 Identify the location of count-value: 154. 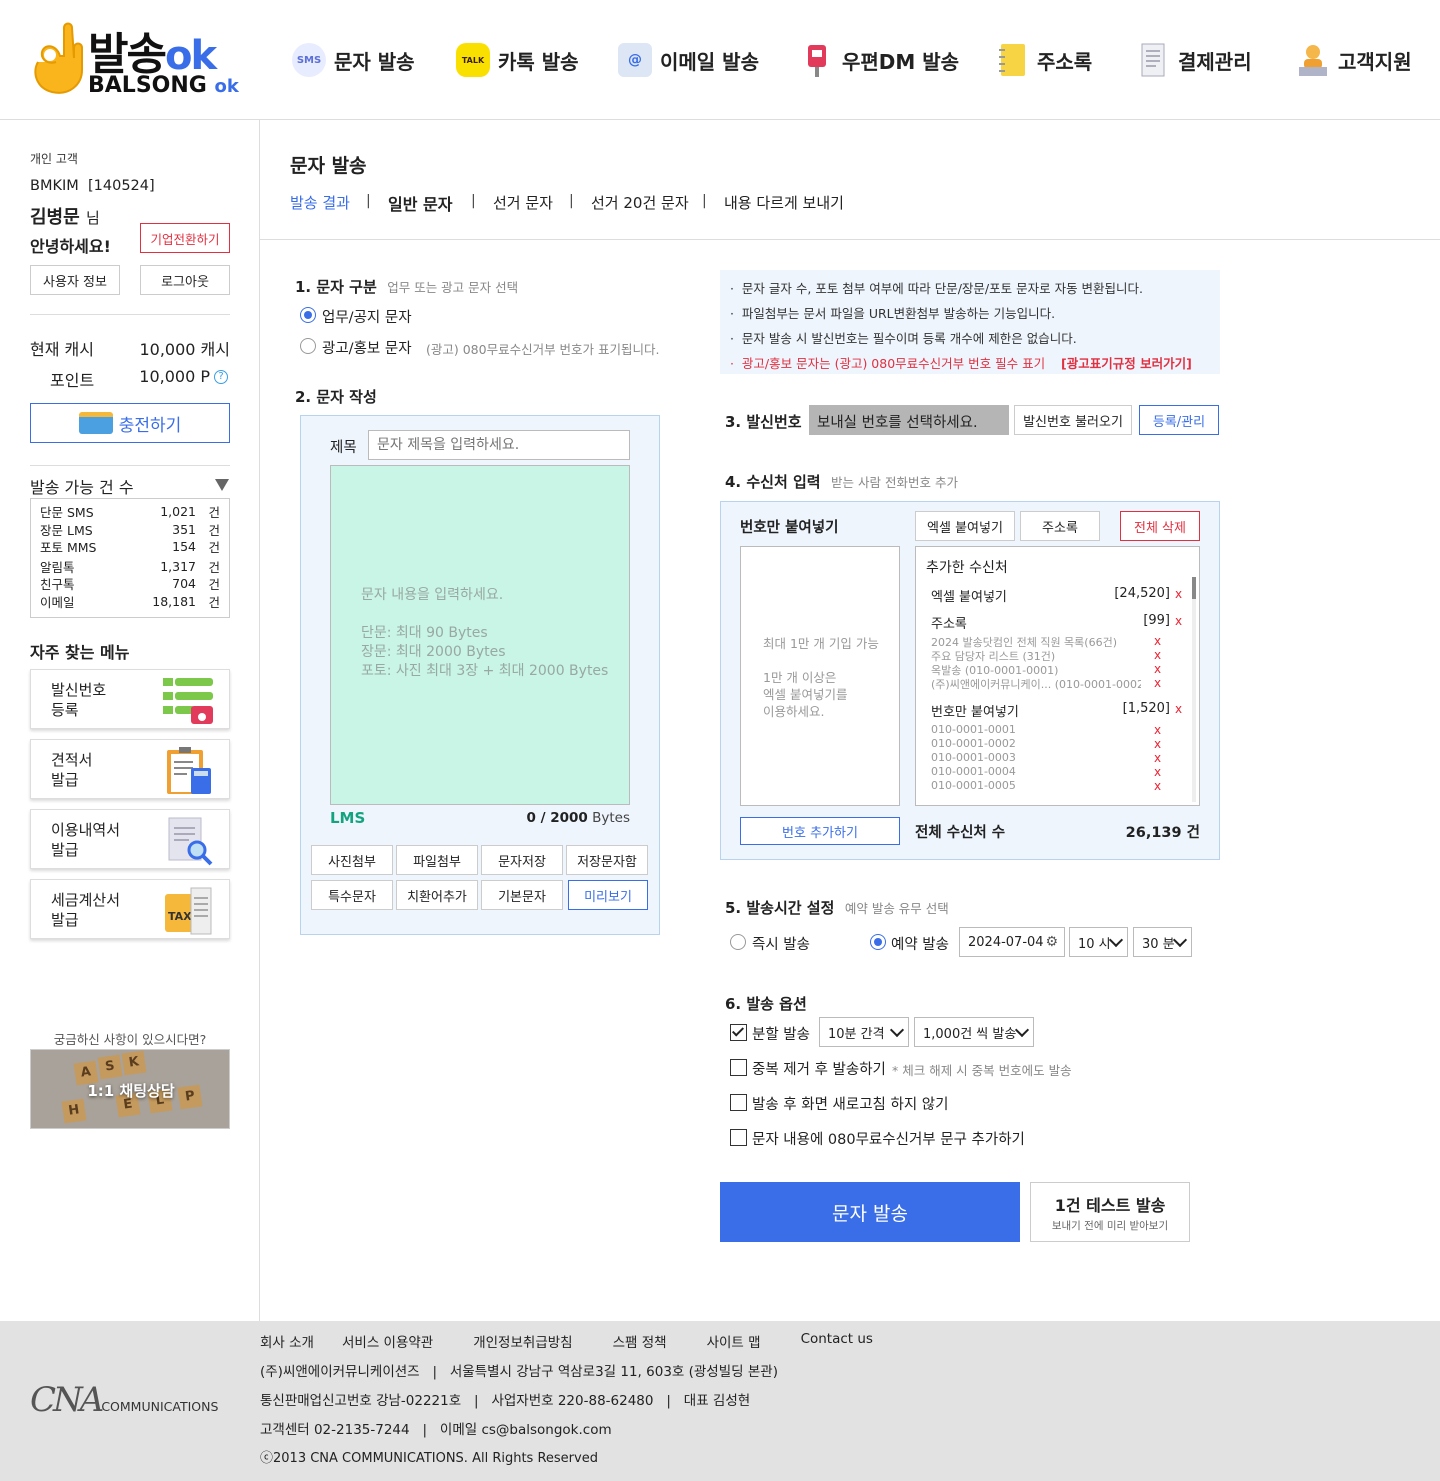
(184, 547).